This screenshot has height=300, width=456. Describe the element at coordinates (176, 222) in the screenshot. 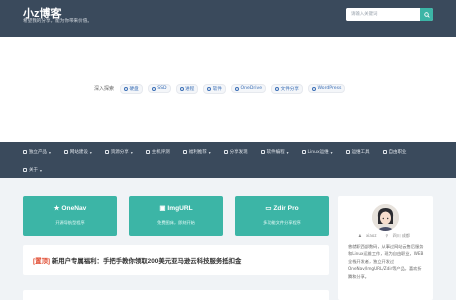

I see `card-subtitle: 免费图床，即刻开始` at that location.